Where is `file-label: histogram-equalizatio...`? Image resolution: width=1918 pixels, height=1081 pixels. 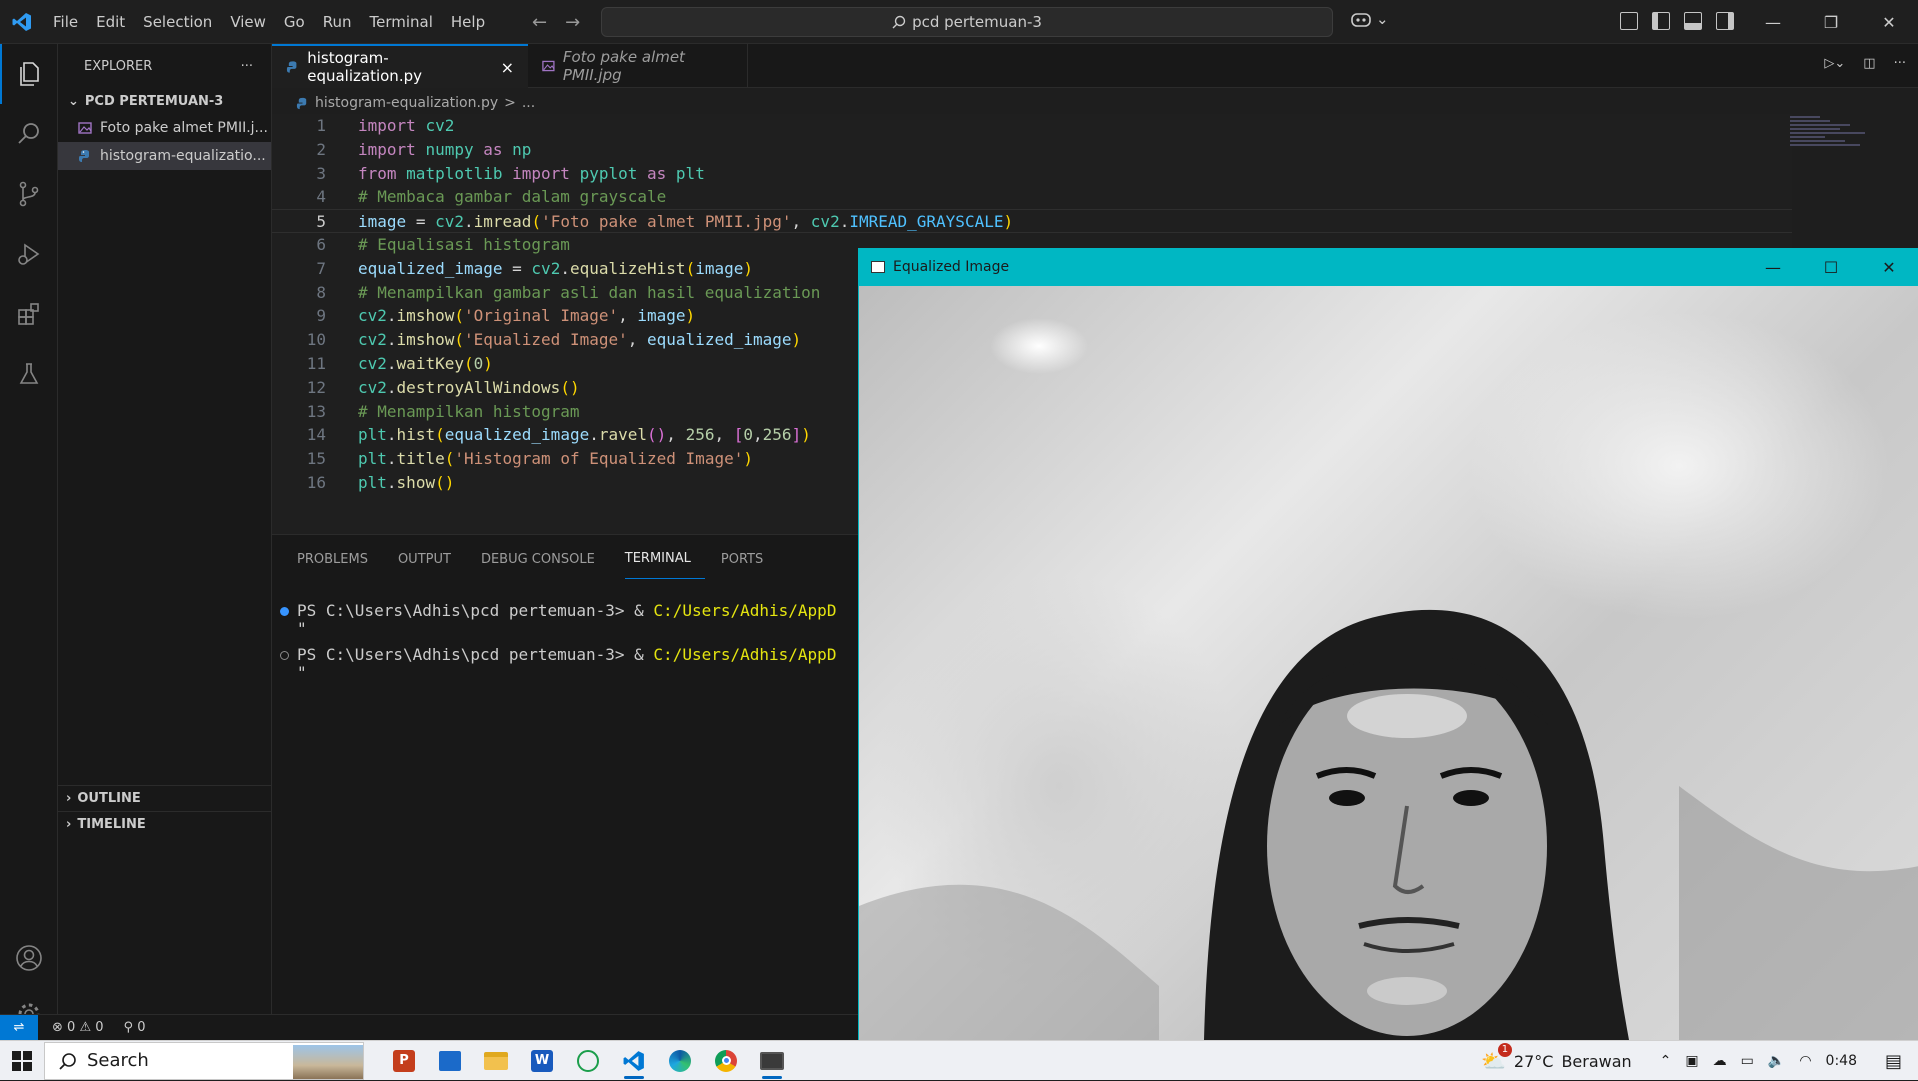 file-label: histogram-equalizatio... is located at coordinates (183, 156).